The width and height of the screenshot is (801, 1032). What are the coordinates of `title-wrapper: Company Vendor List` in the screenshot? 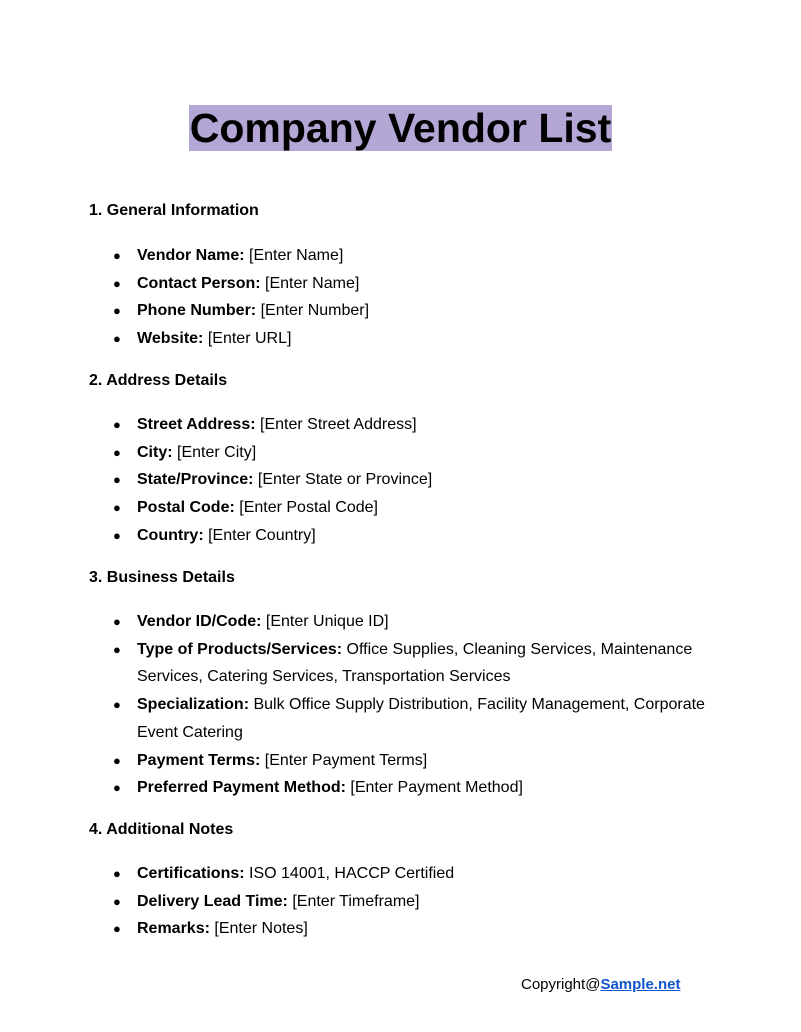 It's located at (400, 128).